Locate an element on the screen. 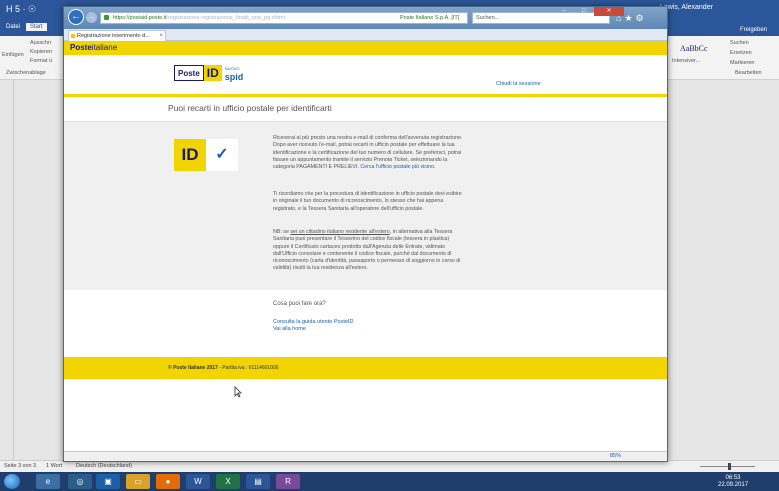 The width and height of the screenshot is (779, 491). spid-text: spid is located at coordinates (234, 77).